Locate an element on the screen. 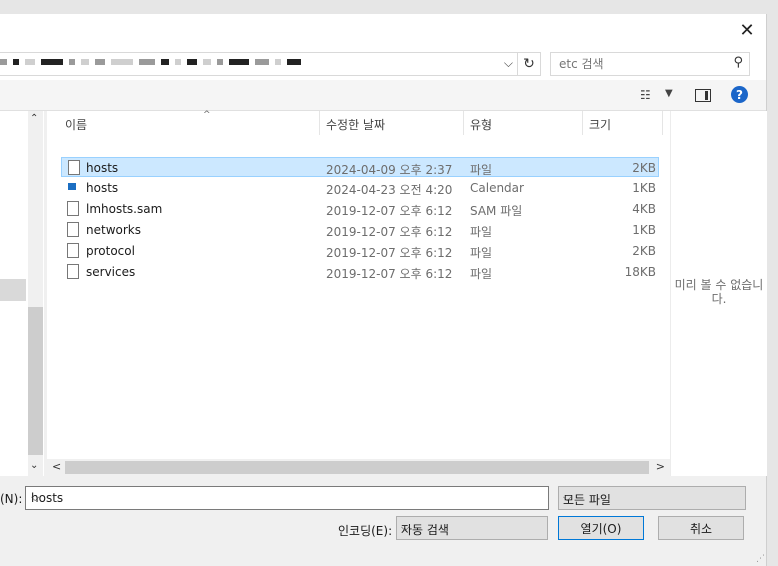 Image resolution: width=778 pixels, height=566 pixels. help-icon: ? is located at coordinates (739, 94).